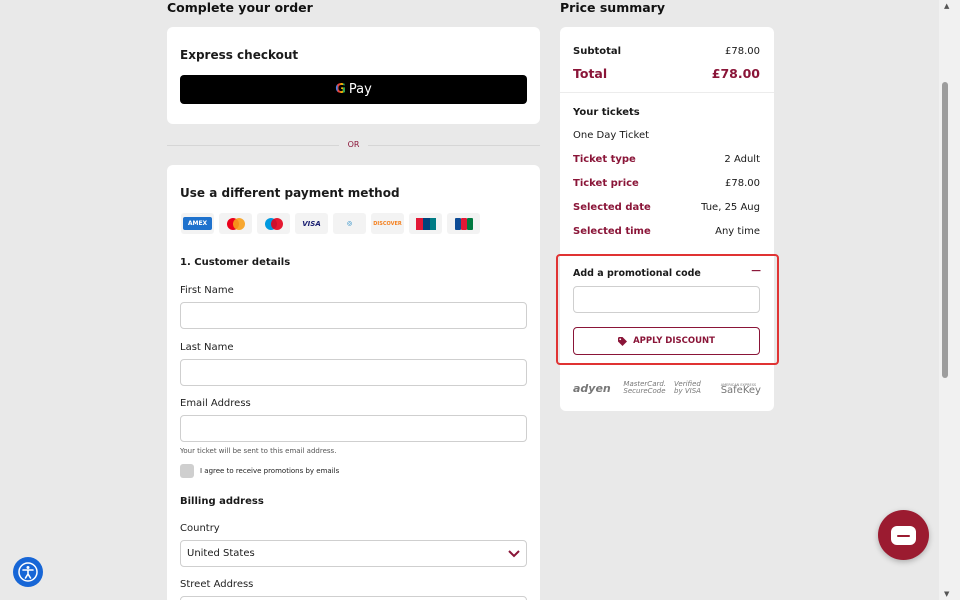 The width and height of the screenshot is (960, 600). What do you see at coordinates (353, 553) in the screenshot?
I see `country-select: United States` at bounding box center [353, 553].